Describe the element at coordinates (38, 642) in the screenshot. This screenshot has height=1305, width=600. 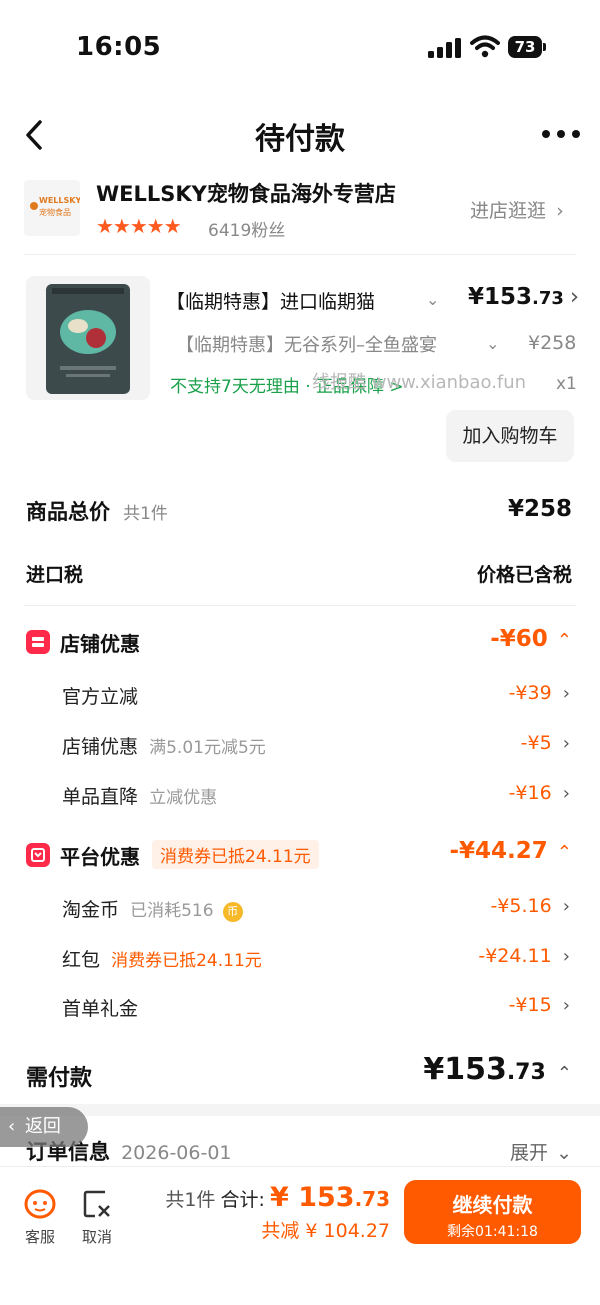
I see `shop-coupon-icon` at that location.